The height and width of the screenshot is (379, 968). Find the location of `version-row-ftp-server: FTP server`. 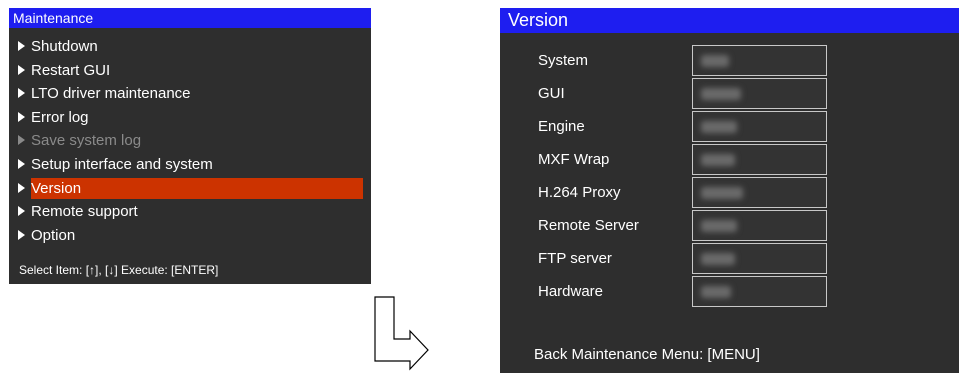

version-row-ftp-server: FTP server is located at coordinates (748, 258).